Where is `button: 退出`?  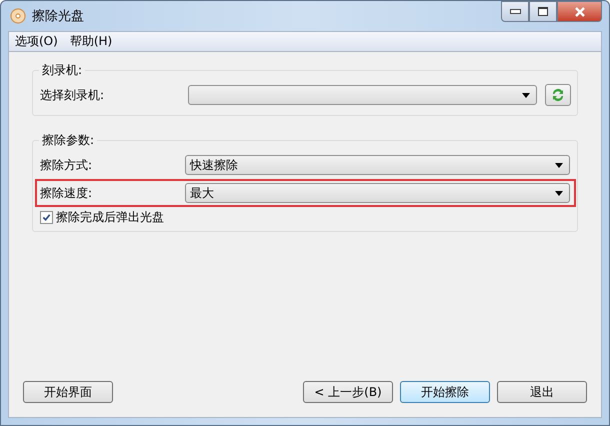 button: 退出 is located at coordinates (542, 392).